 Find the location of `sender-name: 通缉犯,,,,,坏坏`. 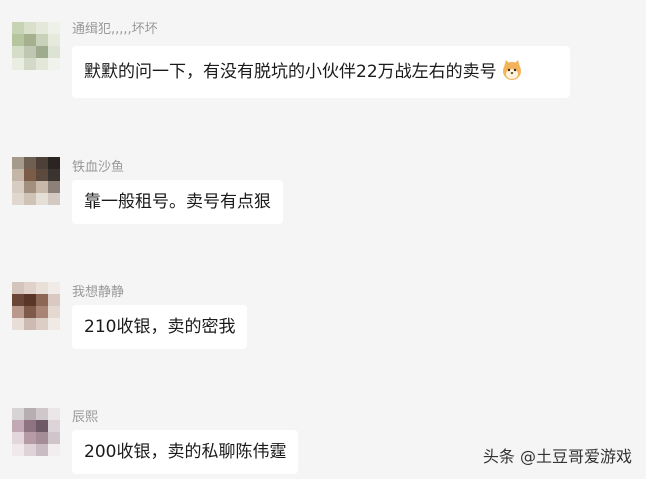

sender-name: 通缉犯,,,,,坏坏 is located at coordinates (115, 29).